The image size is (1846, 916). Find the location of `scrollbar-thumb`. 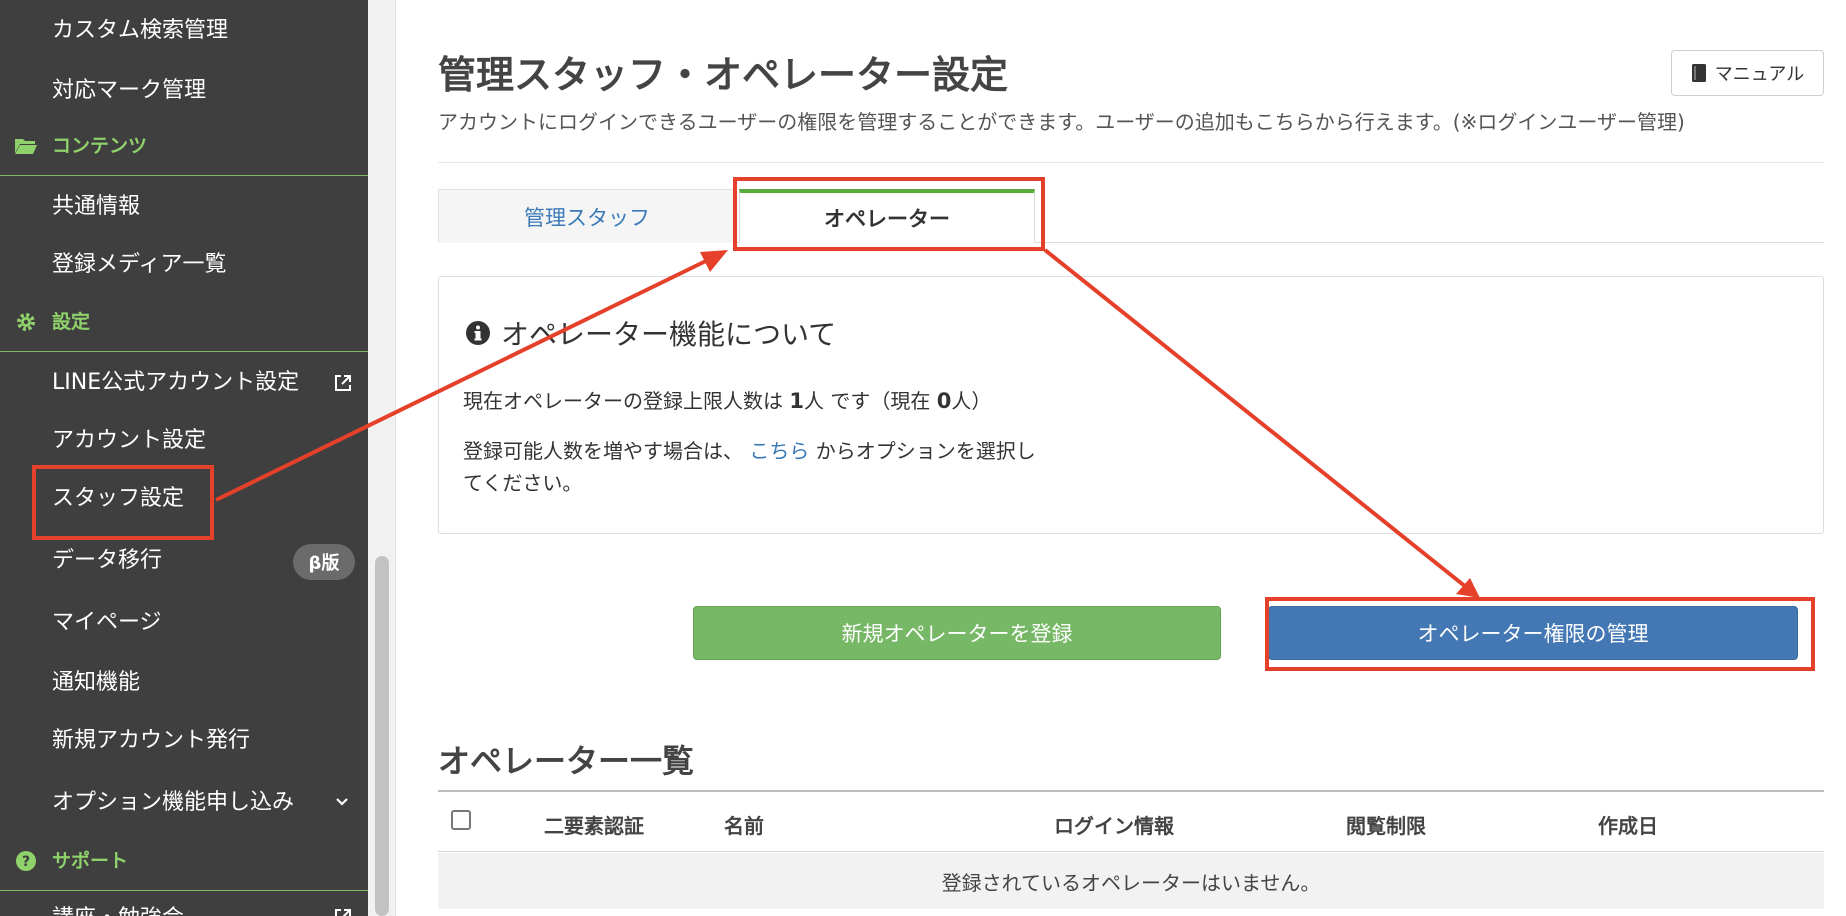

scrollbar-thumb is located at coordinates (382, 736).